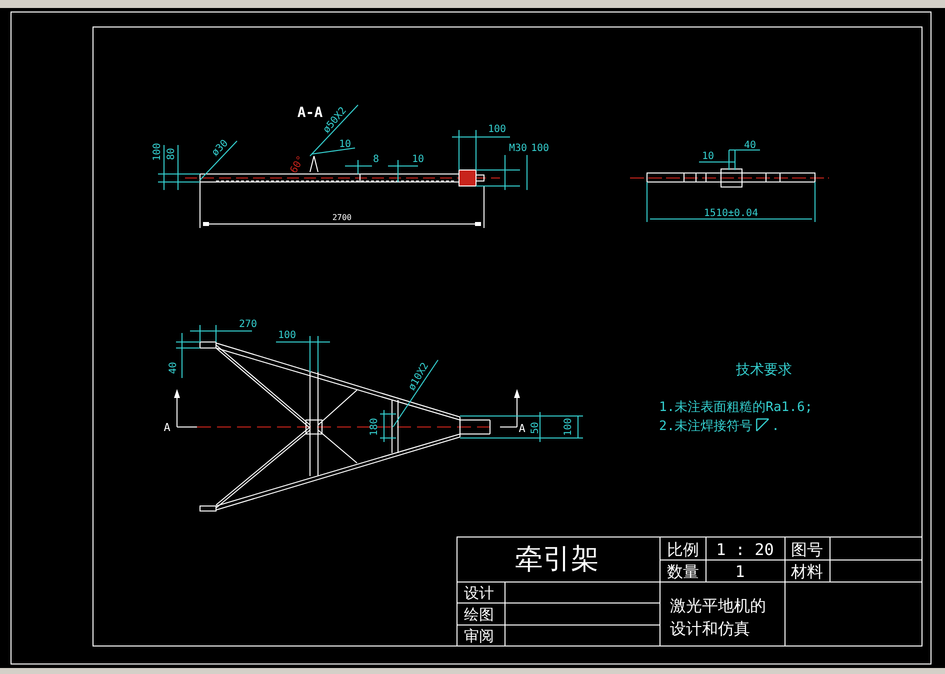 The image size is (945, 674). Describe the element at coordinates (248, 324) in the screenshot. I see `dimension-label: 270` at that location.